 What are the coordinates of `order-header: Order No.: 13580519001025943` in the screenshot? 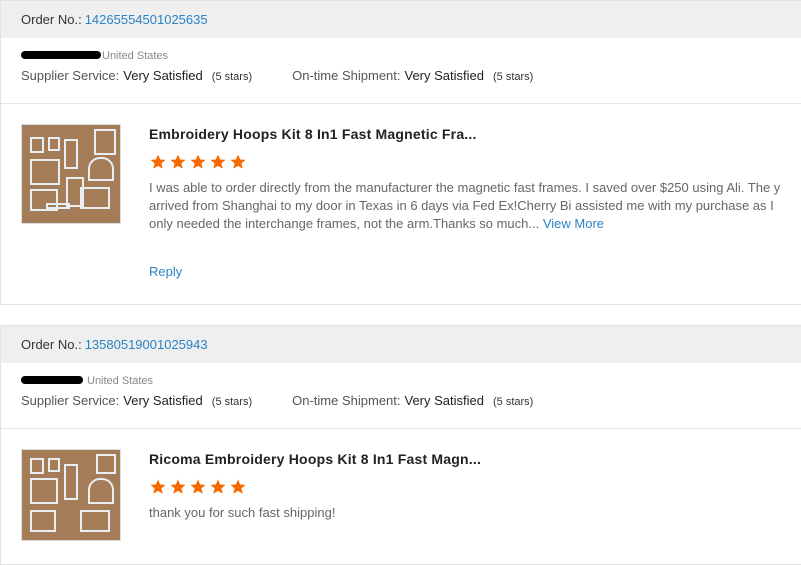 It's located at (401, 344).